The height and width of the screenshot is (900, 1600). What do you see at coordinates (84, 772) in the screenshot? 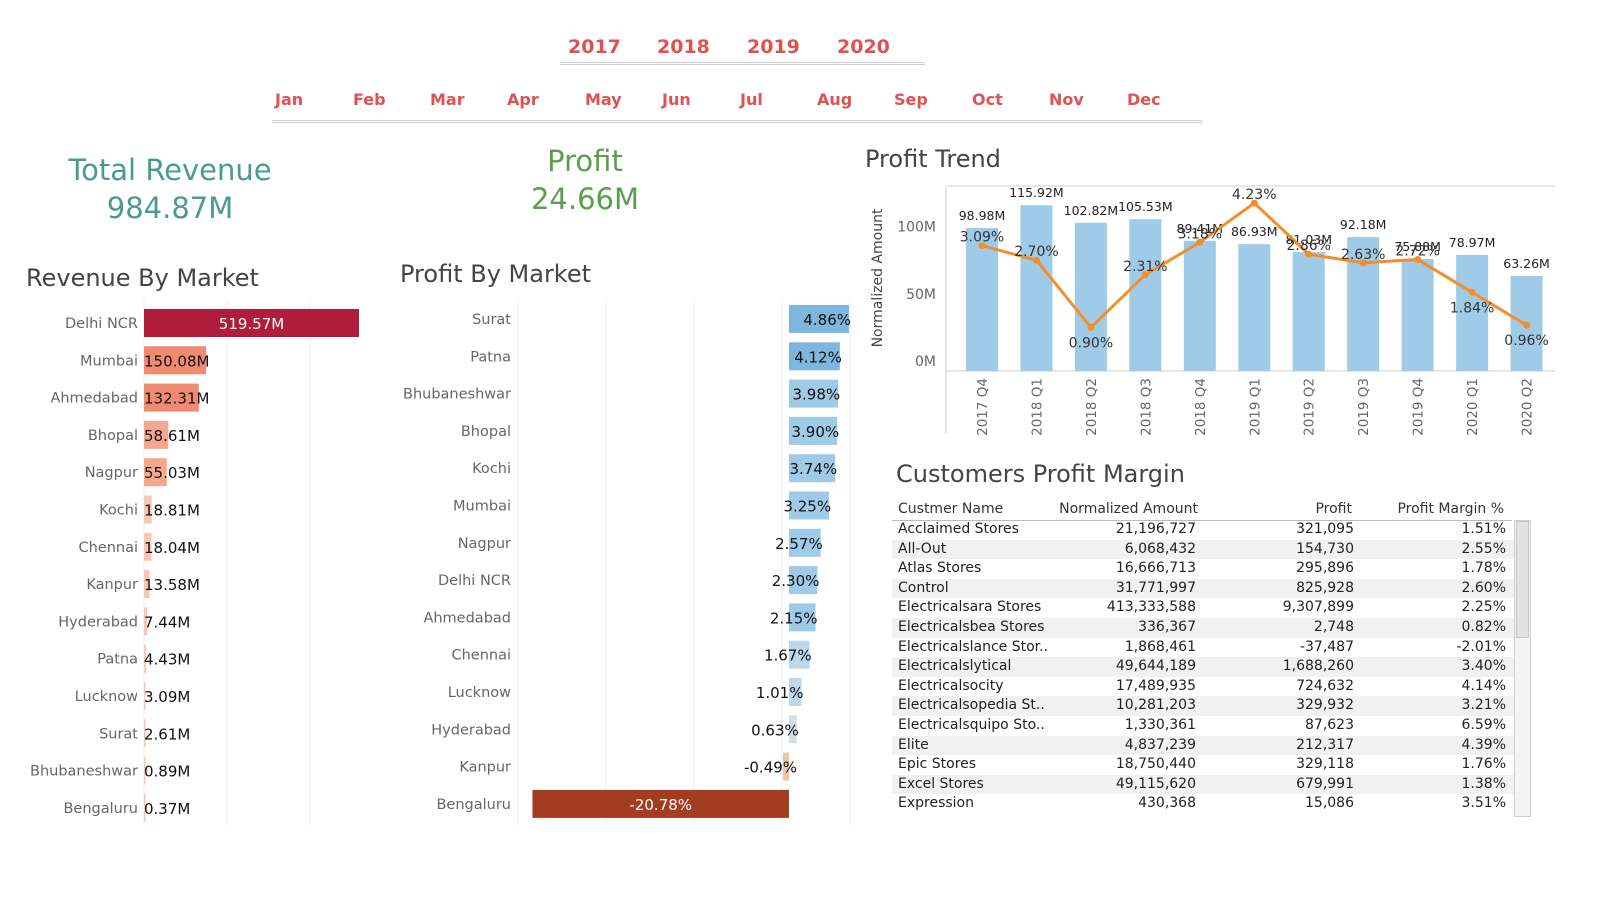
I see `market-label: Bhubaneshwar` at bounding box center [84, 772].